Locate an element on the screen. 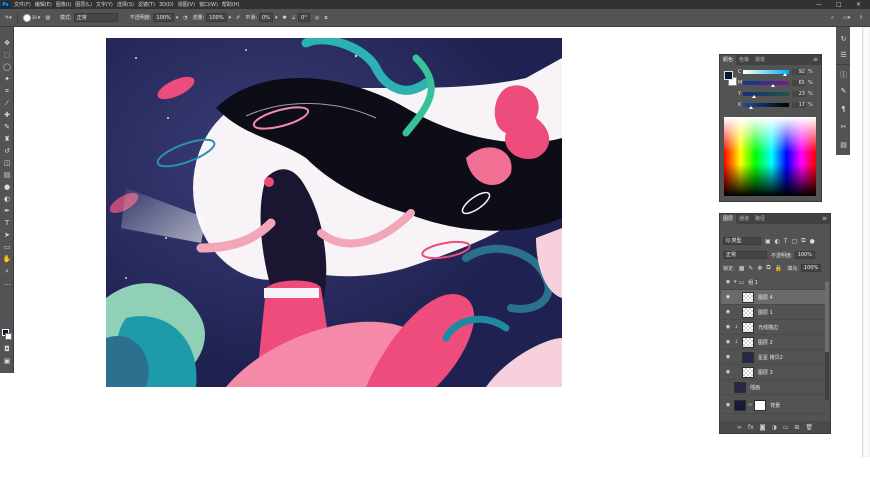 Image resolution: width=870 pixels, height=493 pixels. eyedropper-tool-icon: ⁄ is located at coordinates (7, 103).